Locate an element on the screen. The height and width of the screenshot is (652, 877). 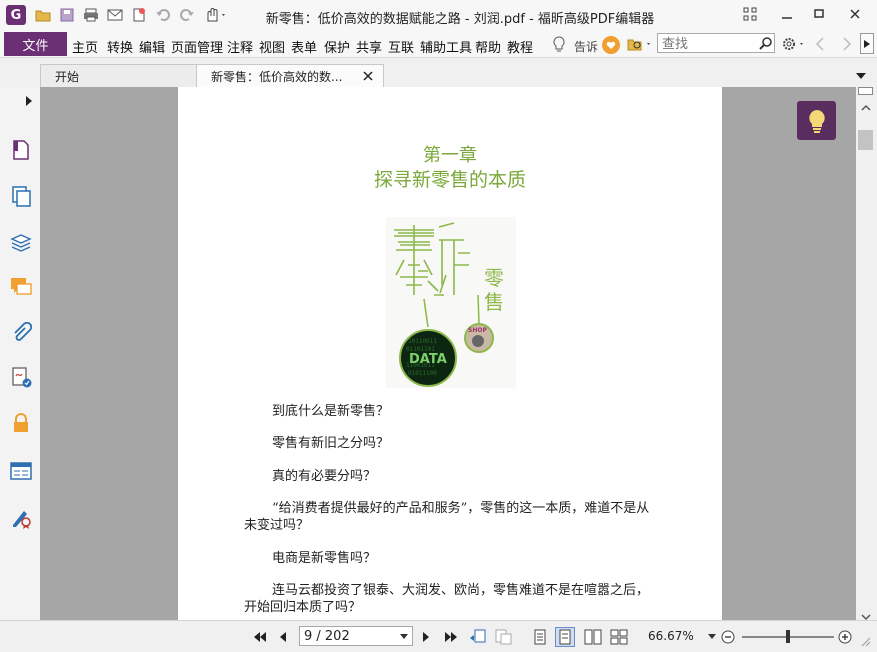
next-page-icon is located at coordinates (426, 637).